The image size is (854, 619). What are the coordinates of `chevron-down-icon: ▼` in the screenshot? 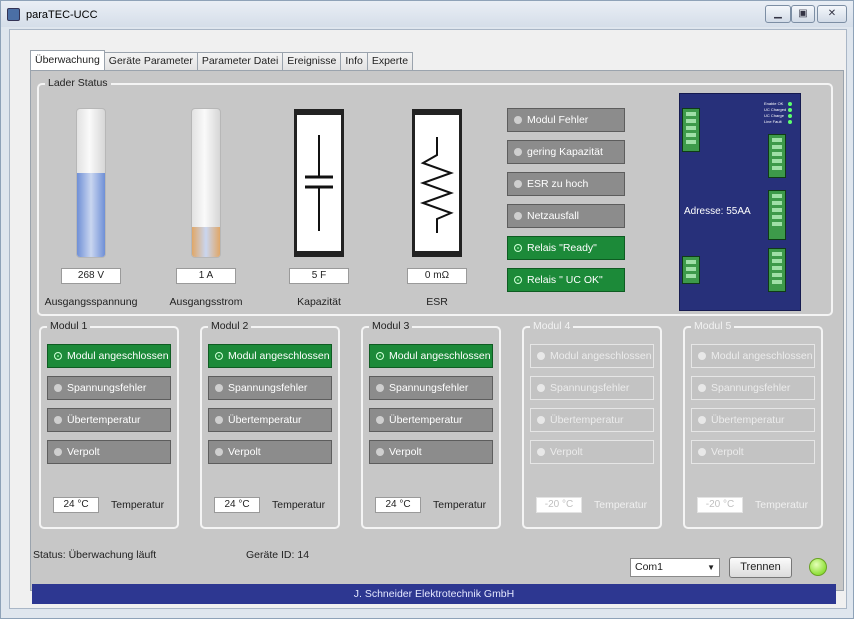 It's located at (711, 567).